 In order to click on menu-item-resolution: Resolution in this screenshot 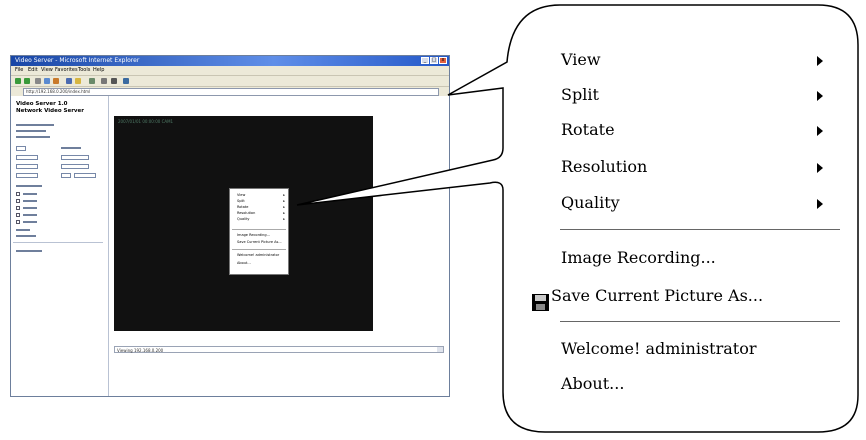, I will do `click(604, 166)`.